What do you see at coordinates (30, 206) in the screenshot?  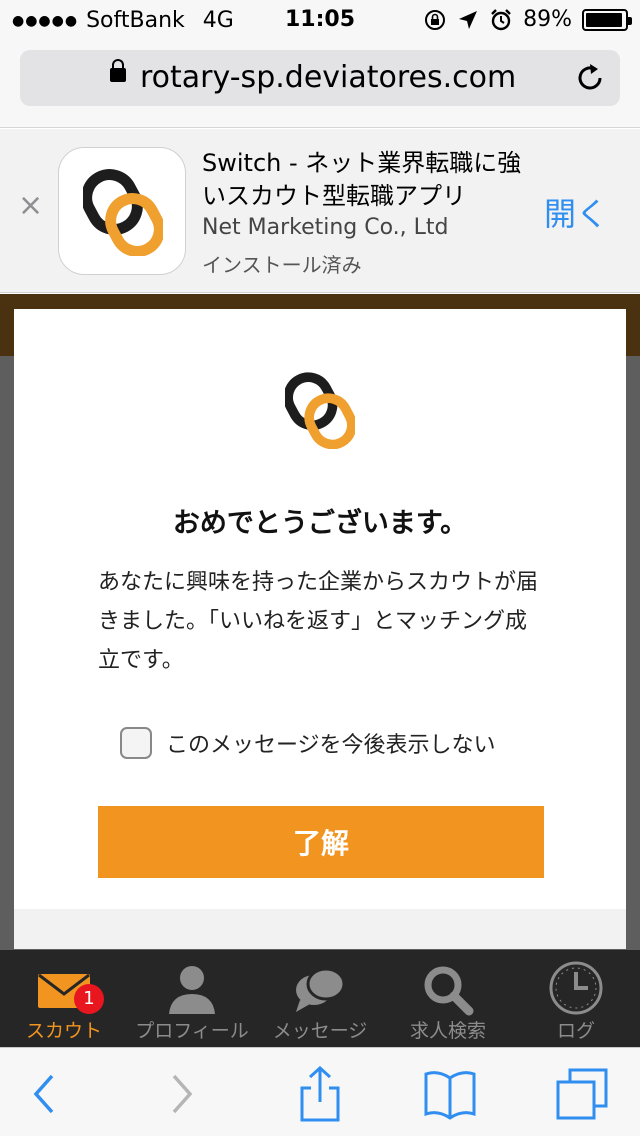 I see `banner-close-icon: ×` at bounding box center [30, 206].